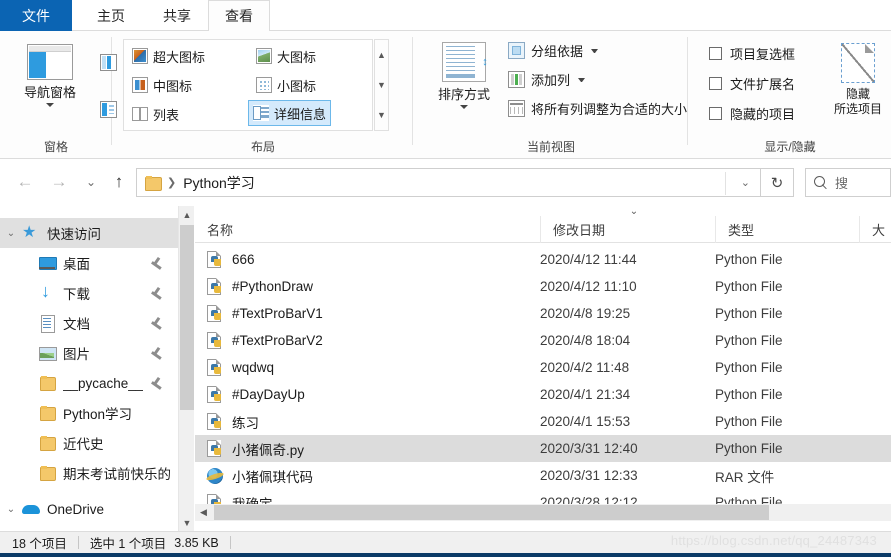  What do you see at coordinates (609, 109) in the screenshot?
I see `size-all-columns-label: 将所有列调整为合适的大小` at bounding box center [609, 109].